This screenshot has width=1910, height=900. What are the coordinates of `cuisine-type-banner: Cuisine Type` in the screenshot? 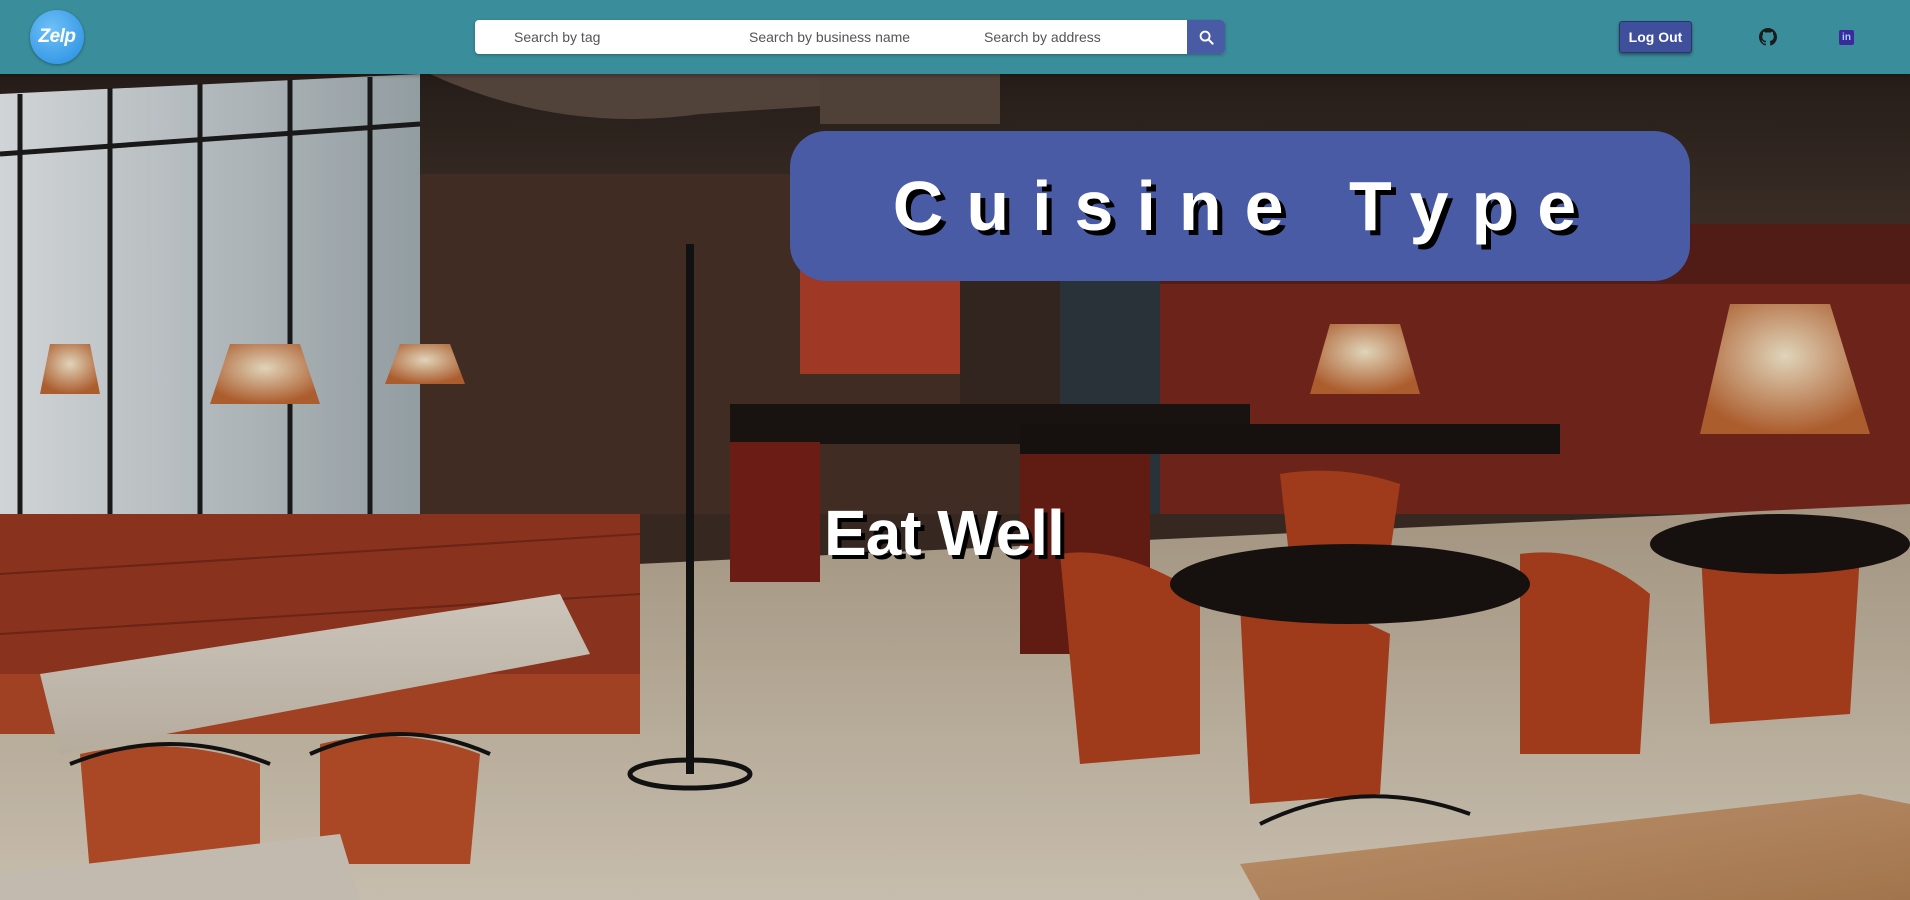 It's located at (1240, 206).